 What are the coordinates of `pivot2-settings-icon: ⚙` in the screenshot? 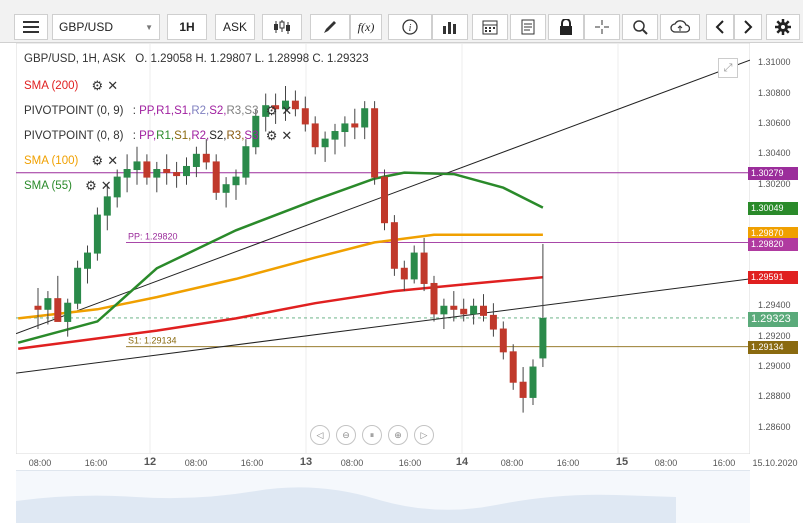 It's located at (272, 136).